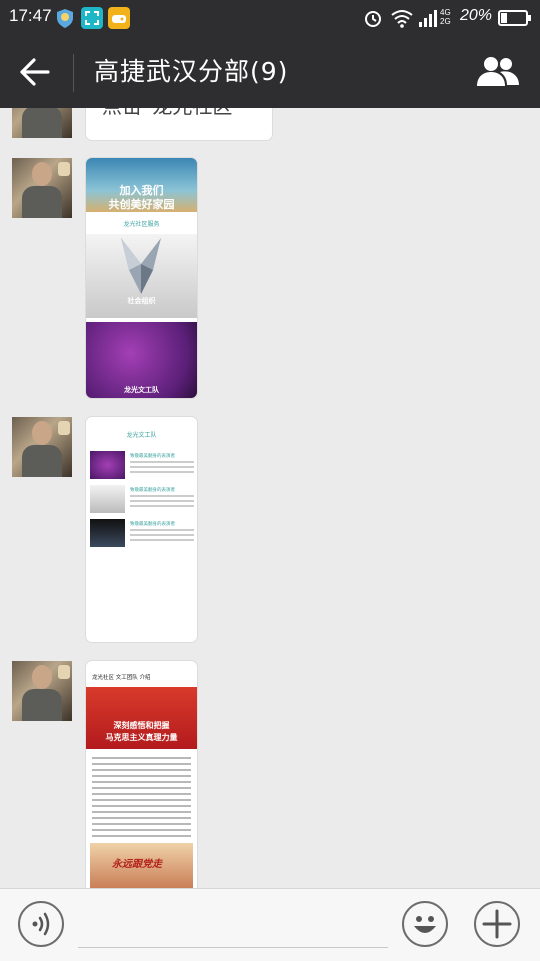 The height and width of the screenshot is (961, 540). Describe the element at coordinates (141, 718) in the screenshot. I see `article-banner: 深刻感悟和把握 马克思主义真理力量` at that location.